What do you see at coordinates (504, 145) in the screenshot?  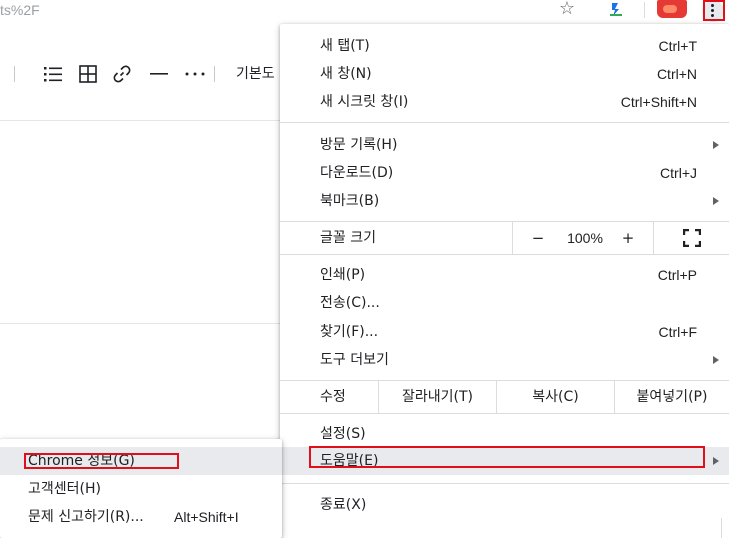 I see `menu-item-history: 방문 기록(H)` at bounding box center [504, 145].